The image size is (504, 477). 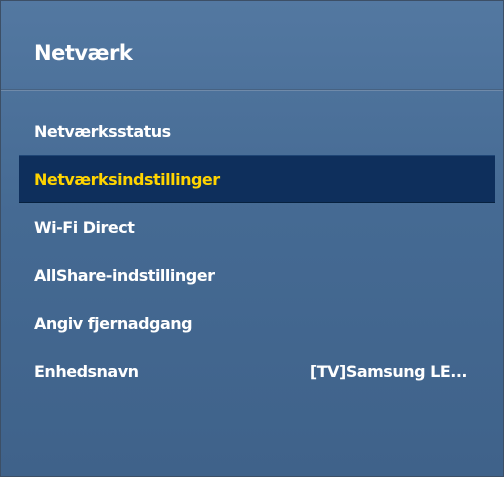 I want to click on title-divider, so click(x=252, y=90).